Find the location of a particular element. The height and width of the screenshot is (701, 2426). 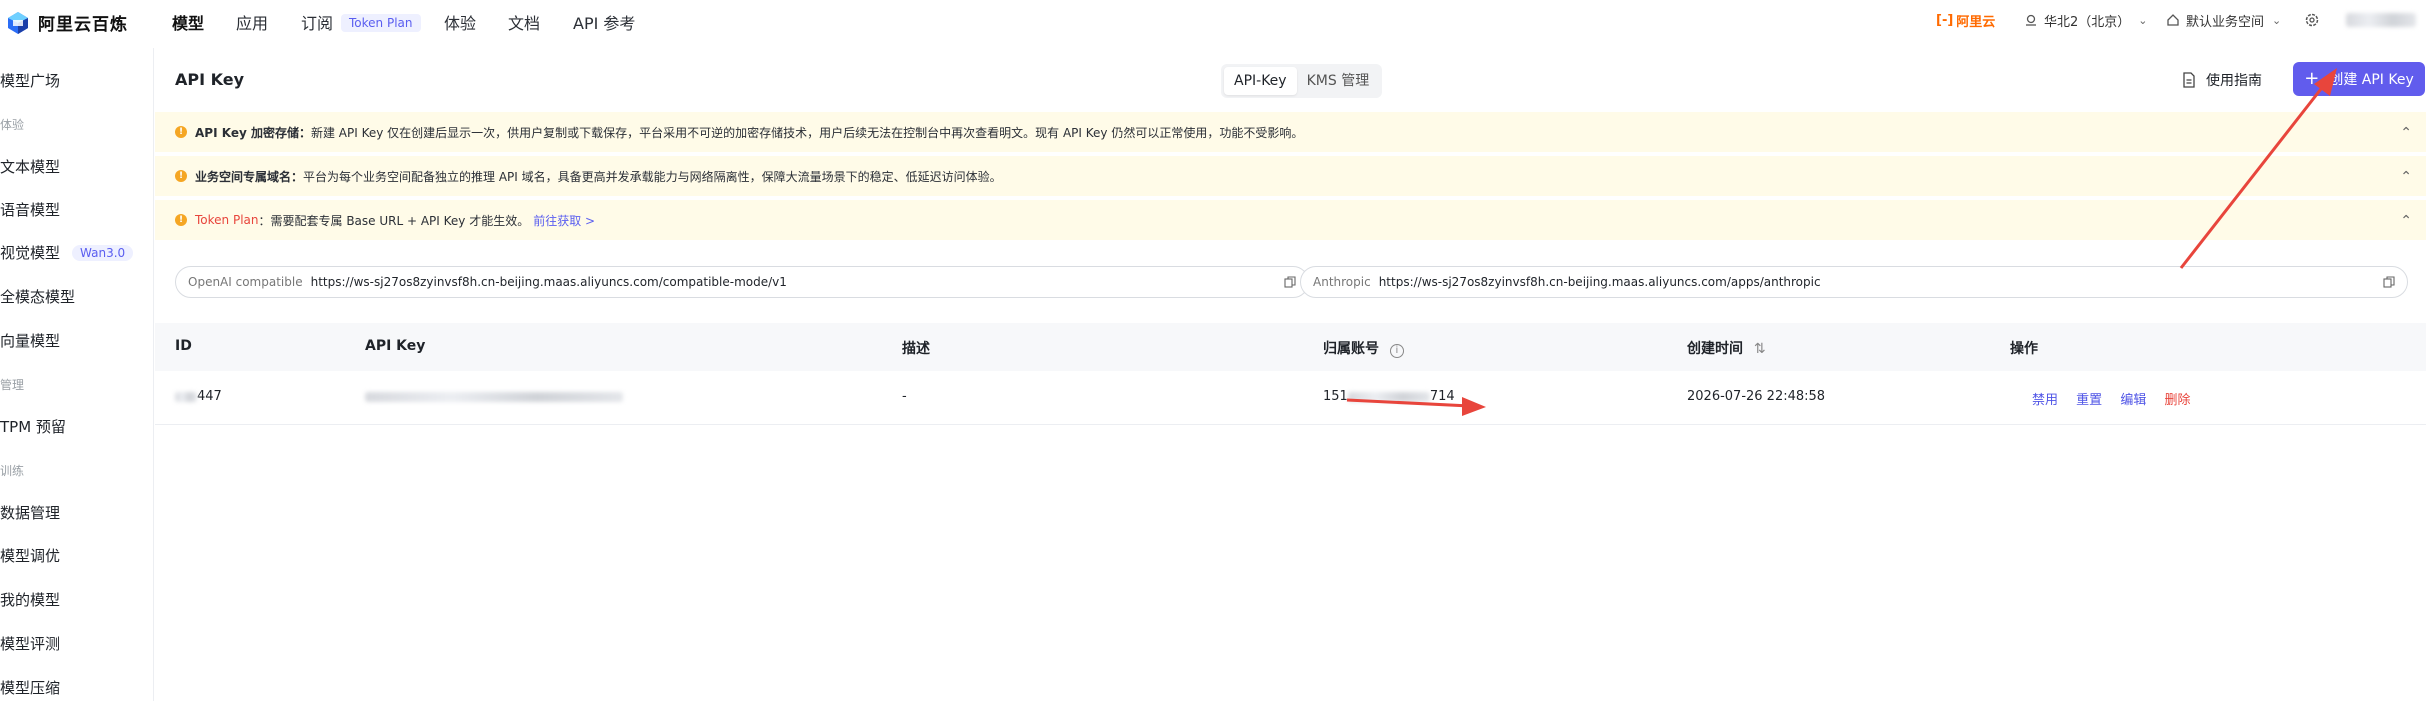

tab-api-key: API-Key is located at coordinates (1260, 81).